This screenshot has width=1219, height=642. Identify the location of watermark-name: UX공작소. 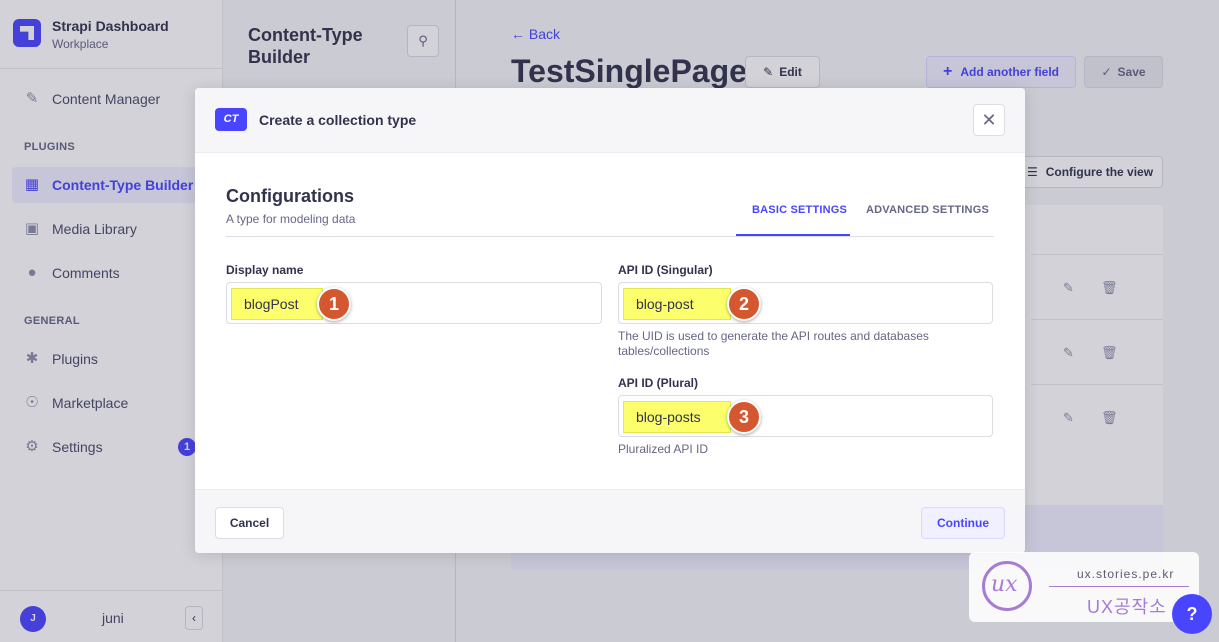
(1127, 607).